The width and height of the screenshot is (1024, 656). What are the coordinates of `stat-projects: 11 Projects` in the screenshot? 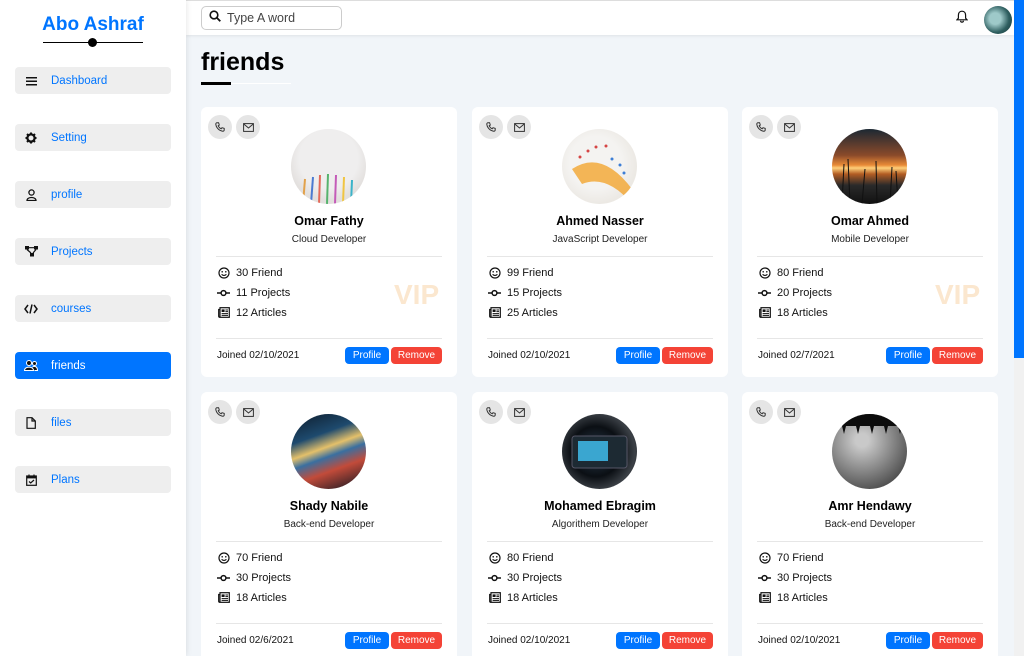 It's located at (253, 292).